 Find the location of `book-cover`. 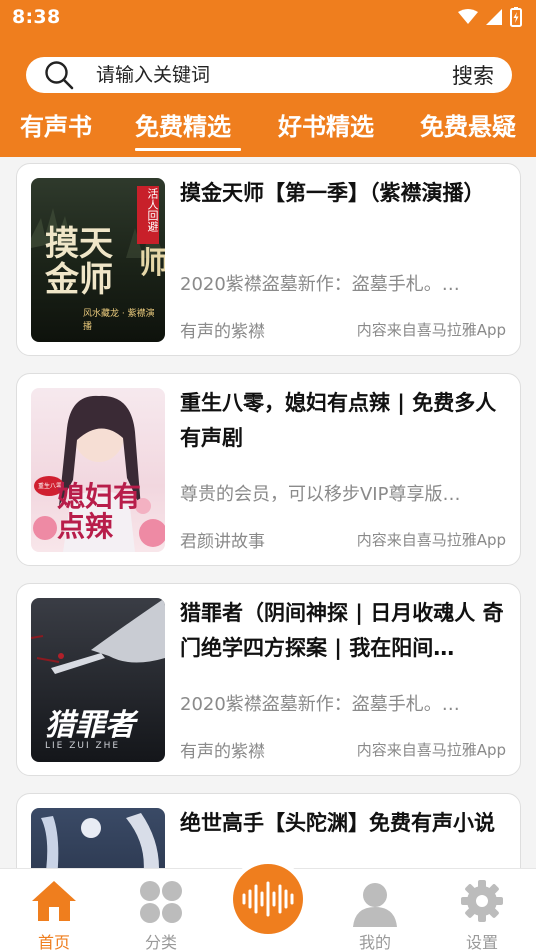

book-cover is located at coordinates (98, 838).